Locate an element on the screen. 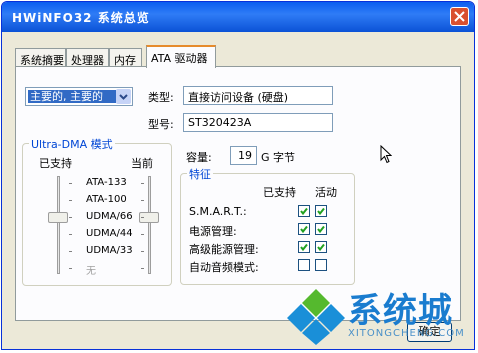  power-supported-checkbox is located at coordinates (304, 229).